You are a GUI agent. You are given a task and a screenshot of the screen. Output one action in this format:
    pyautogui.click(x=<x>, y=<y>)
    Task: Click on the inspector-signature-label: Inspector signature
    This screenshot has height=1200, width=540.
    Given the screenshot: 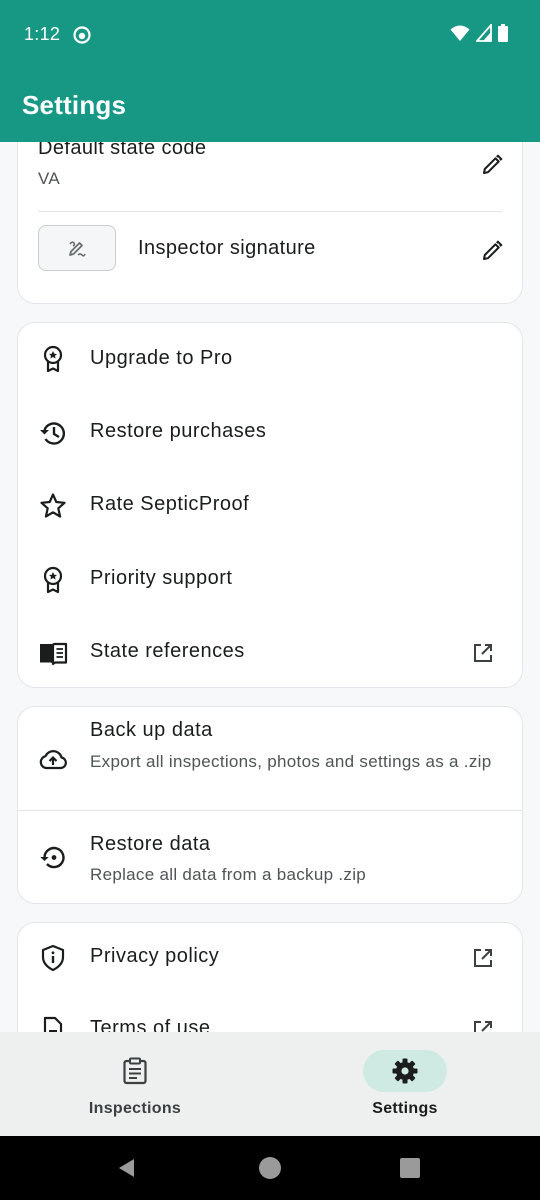 What is the action you would take?
    pyautogui.click(x=227, y=248)
    